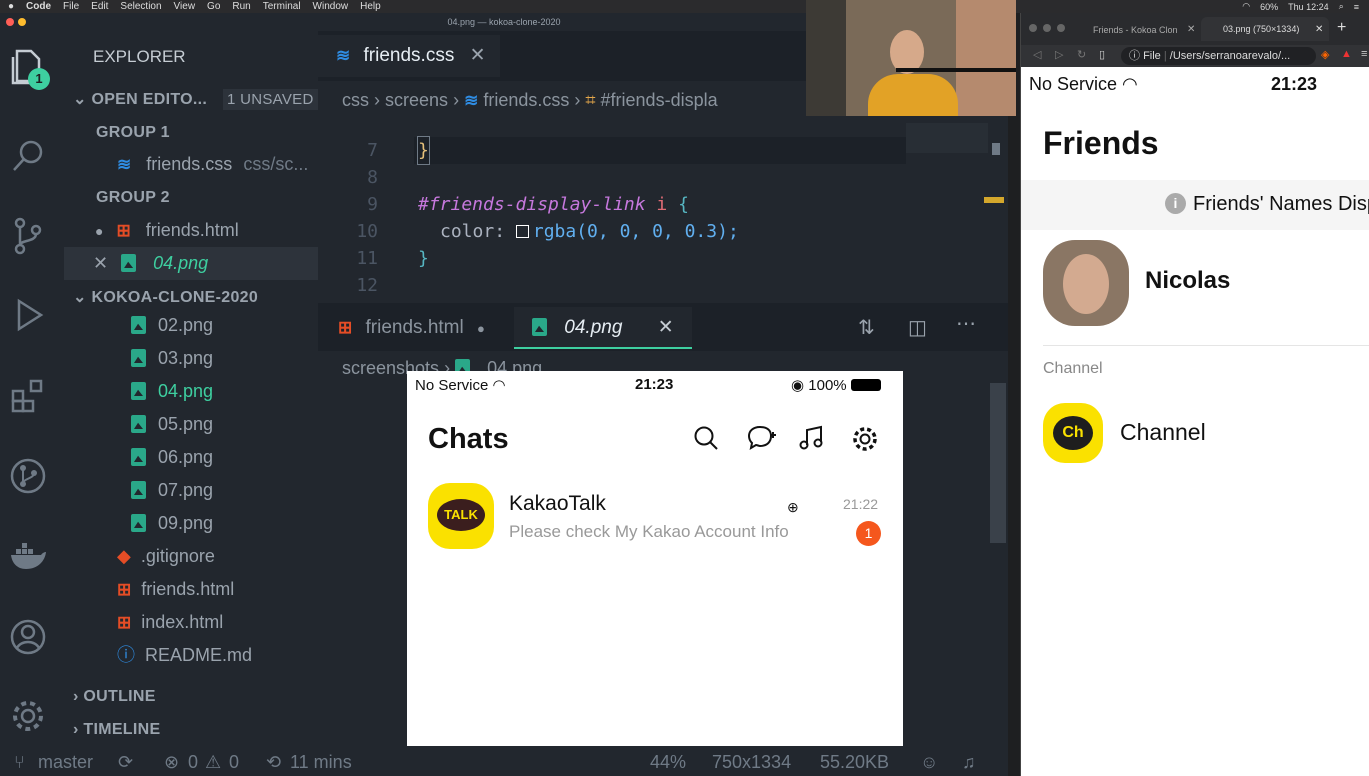 The width and height of the screenshot is (1369, 776). What do you see at coordinates (28, 315) in the screenshot?
I see `run-debug-icon` at bounding box center [28, 315].